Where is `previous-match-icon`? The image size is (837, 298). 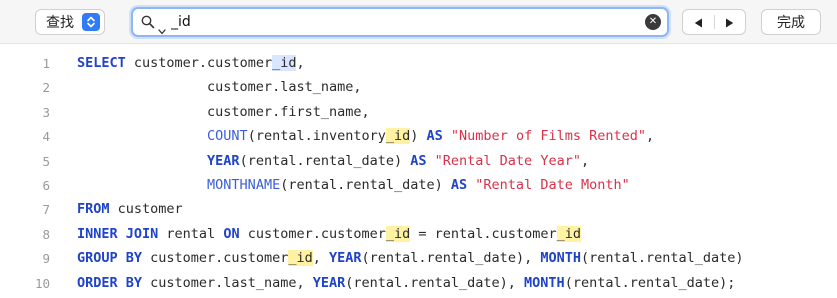 previous-match-icon is located at coordinates (698, 22).